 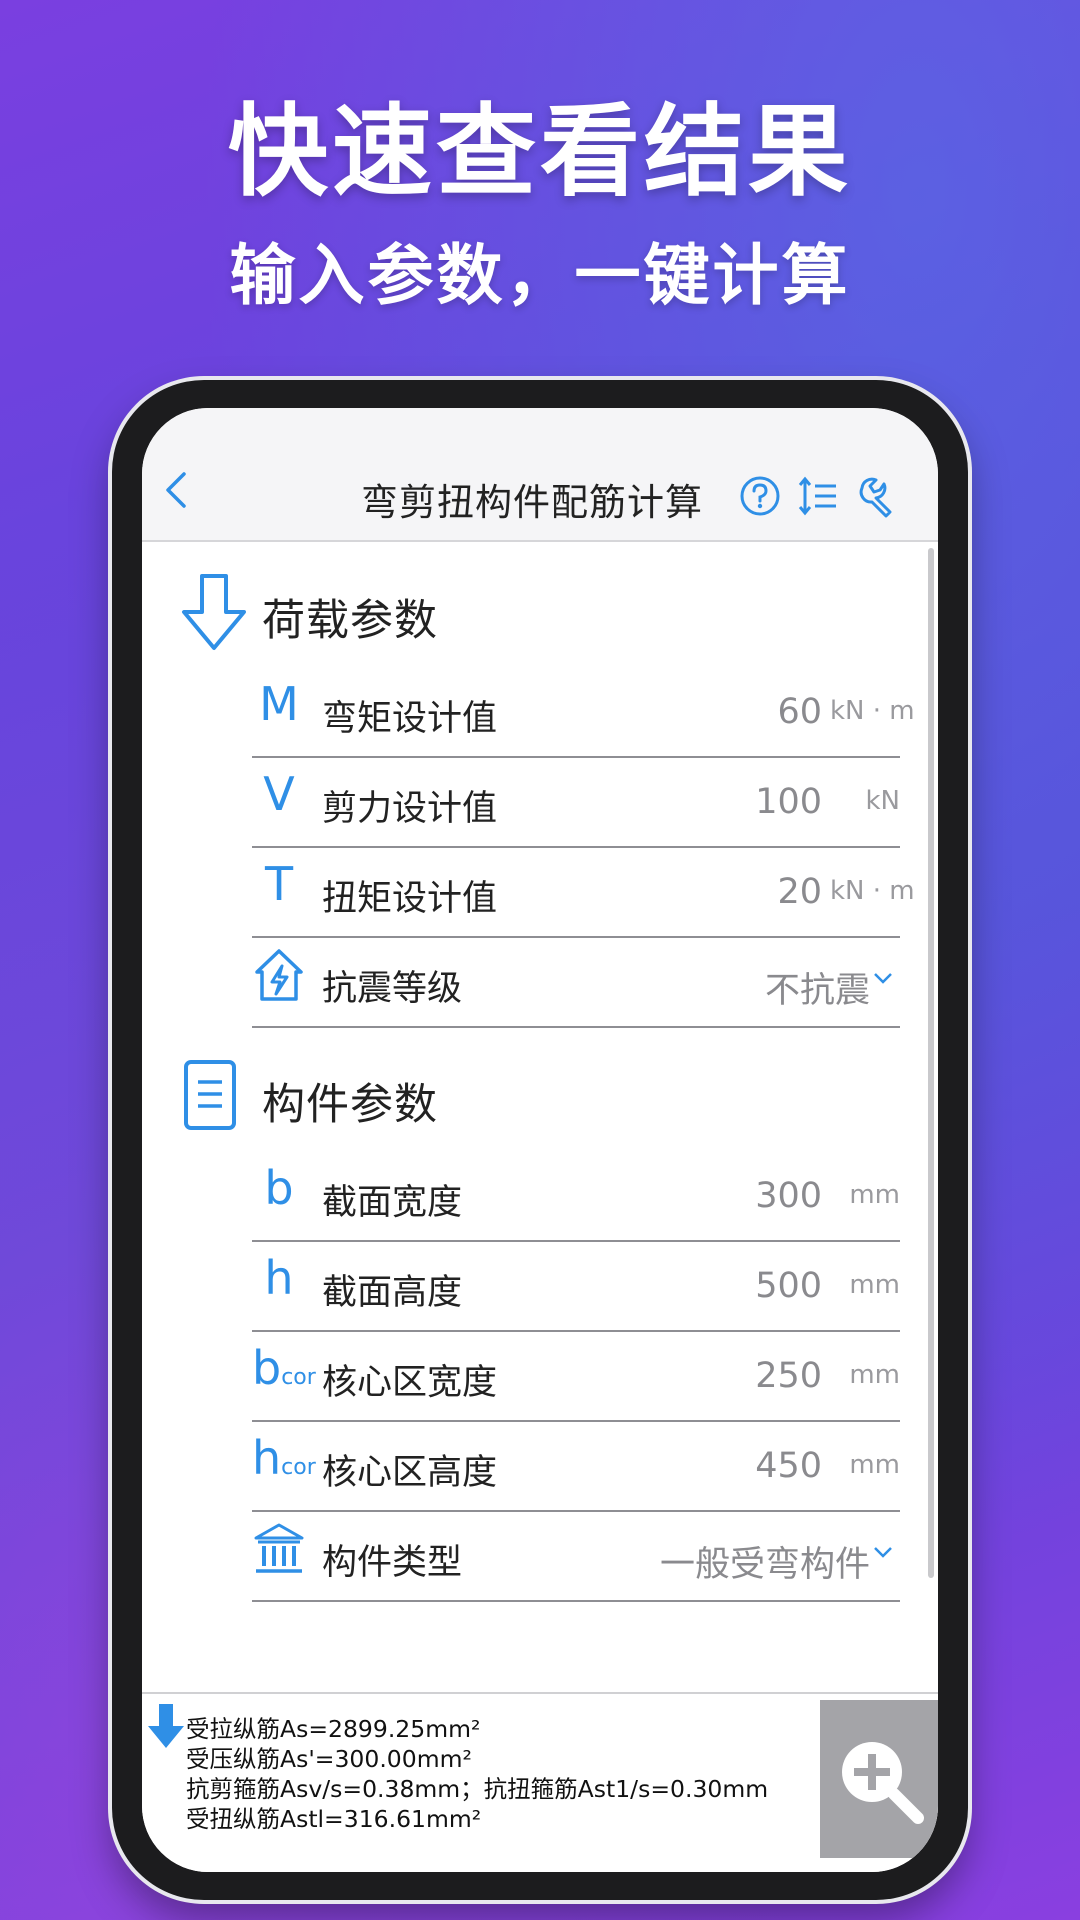 I want to click on torque-symbol: T, so click(x=279, y=884).